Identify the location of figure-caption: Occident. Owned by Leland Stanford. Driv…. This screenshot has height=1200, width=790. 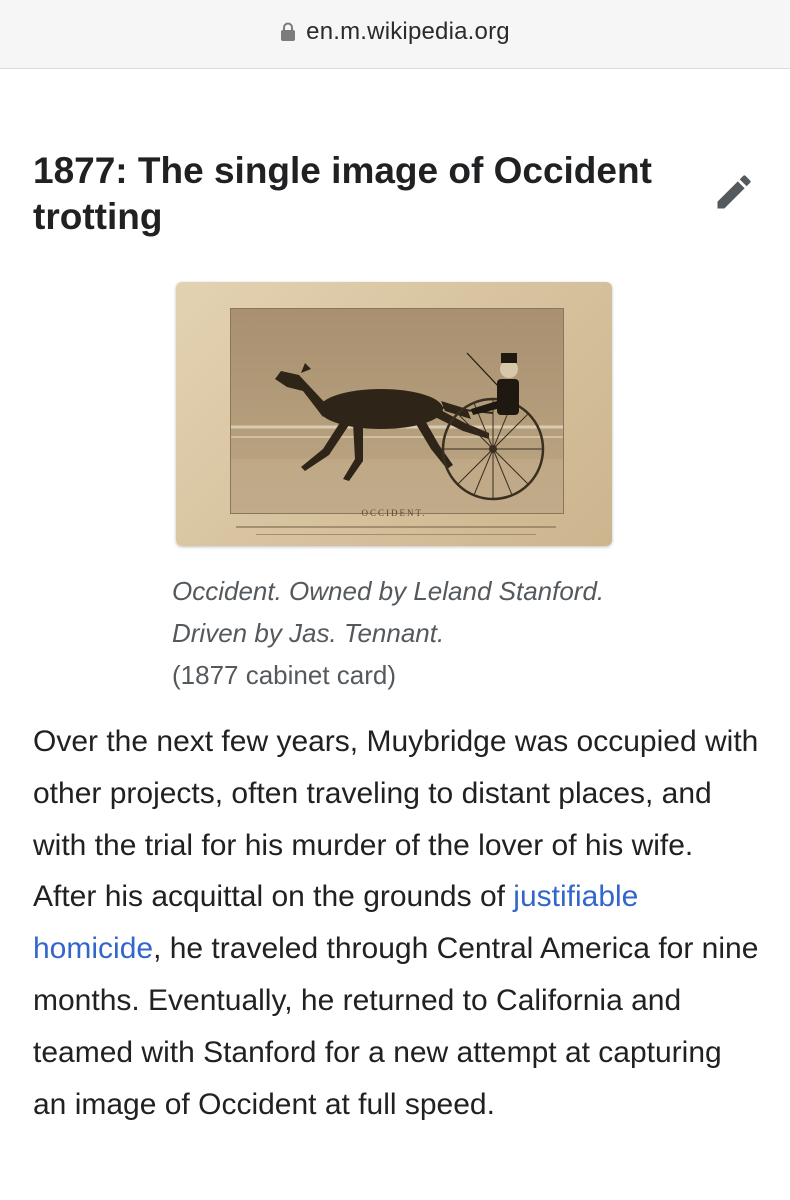
(402, 633).